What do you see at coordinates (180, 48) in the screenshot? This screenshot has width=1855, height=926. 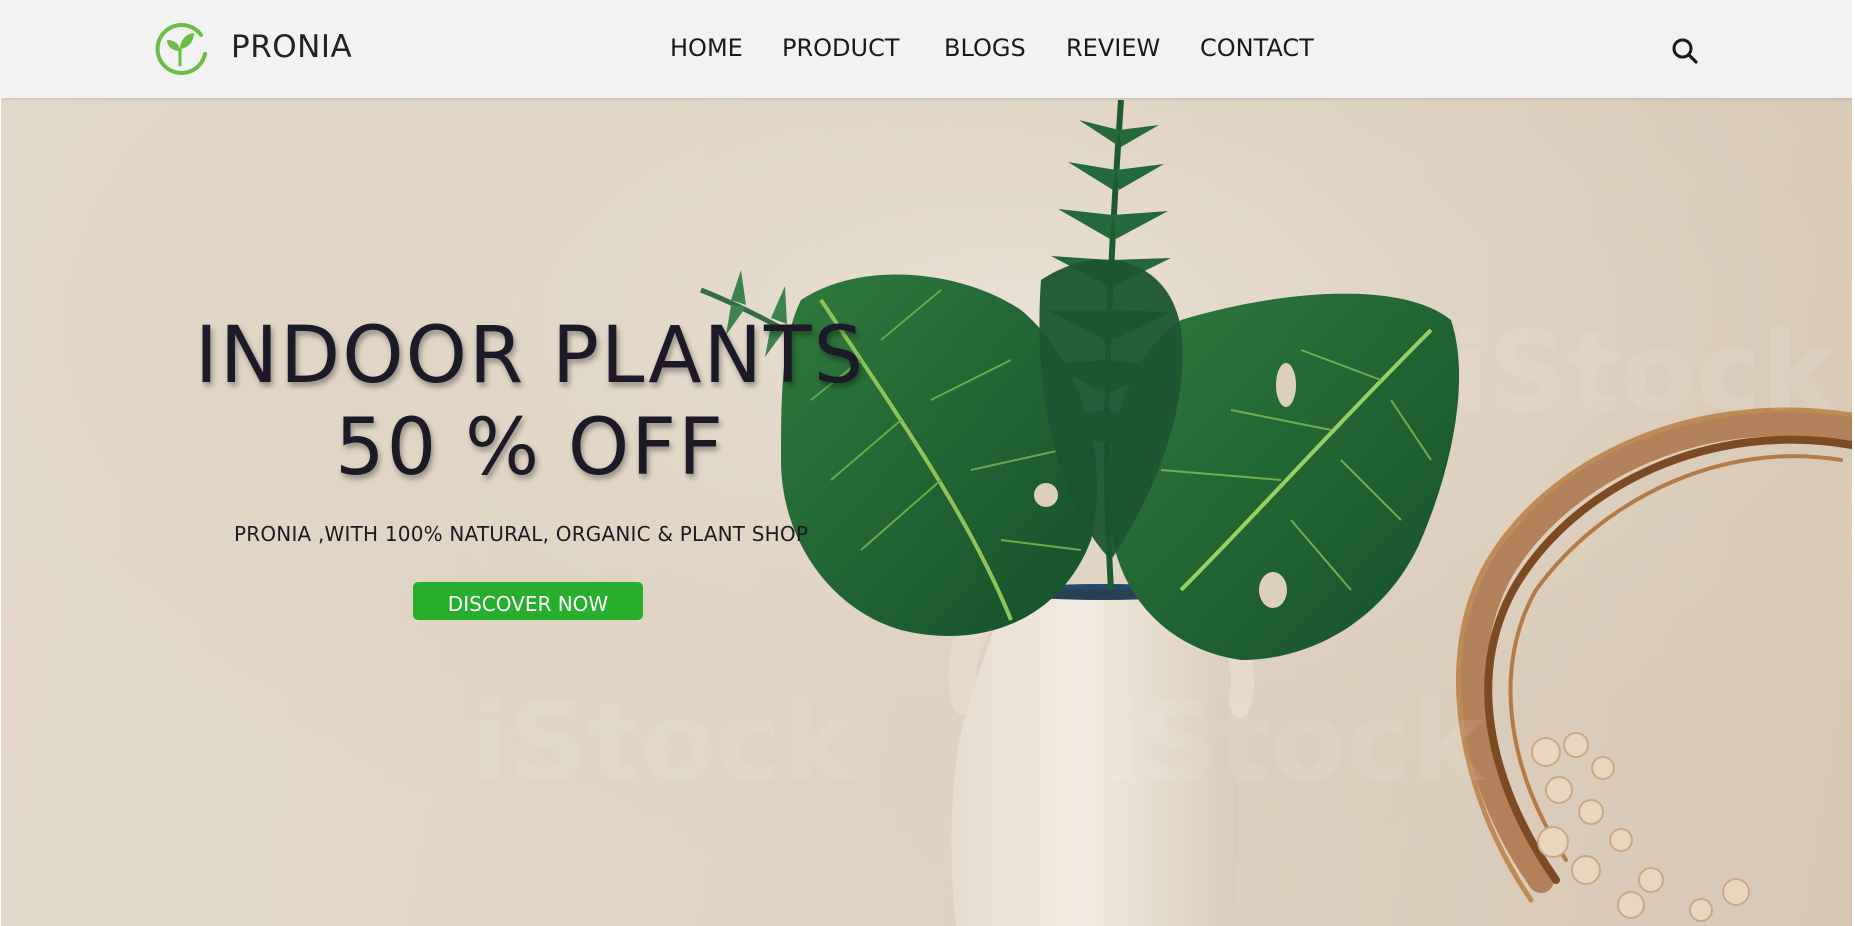 I see `leaf-logo-icon` at bounding box center [180, 48].